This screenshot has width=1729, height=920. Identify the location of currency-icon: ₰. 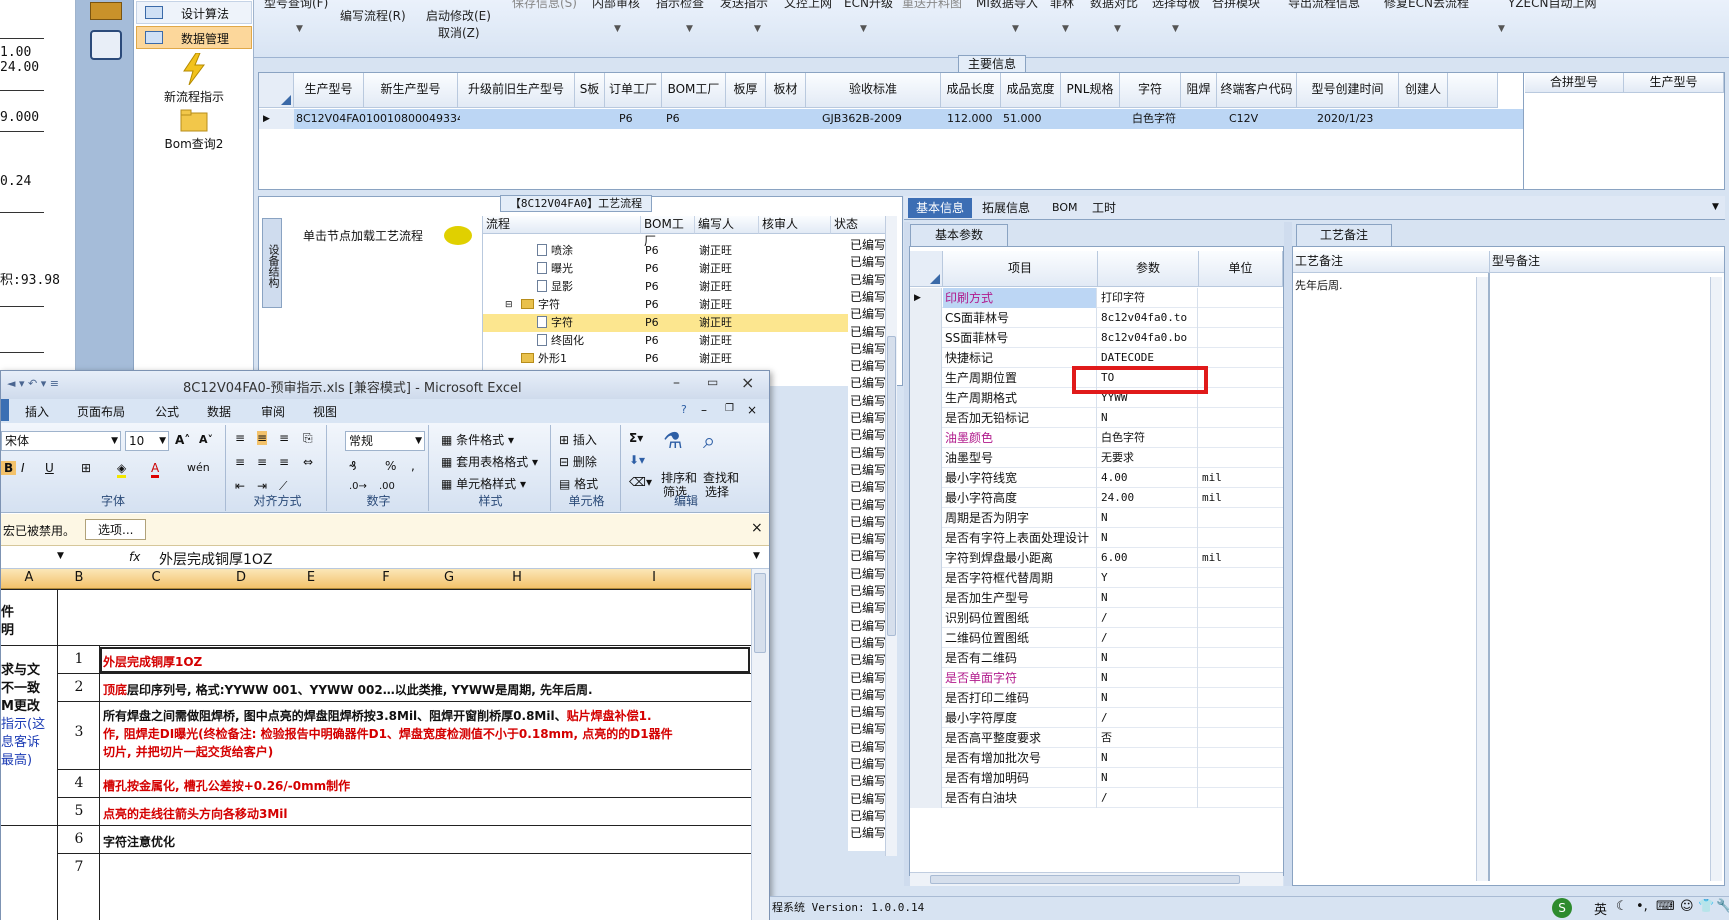
(353, 466).